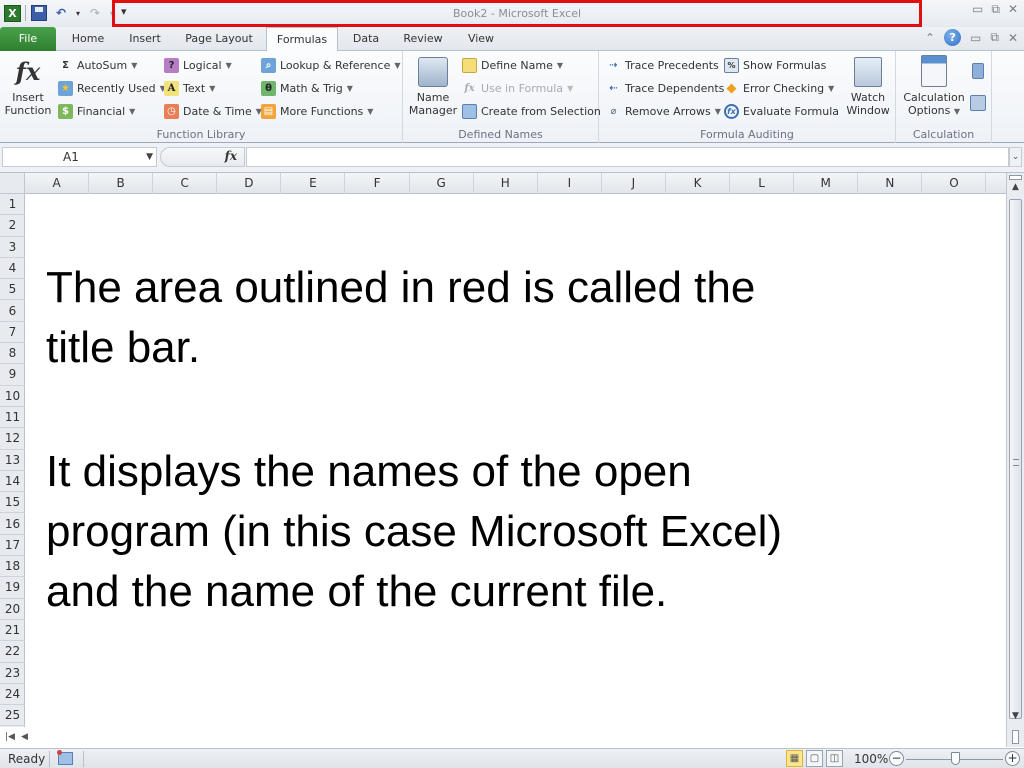 This screenshot has width=1024, height=768. Describe the element at coordinates (953, 37) in the screenshot. I see `help-icon: ?` at that location.